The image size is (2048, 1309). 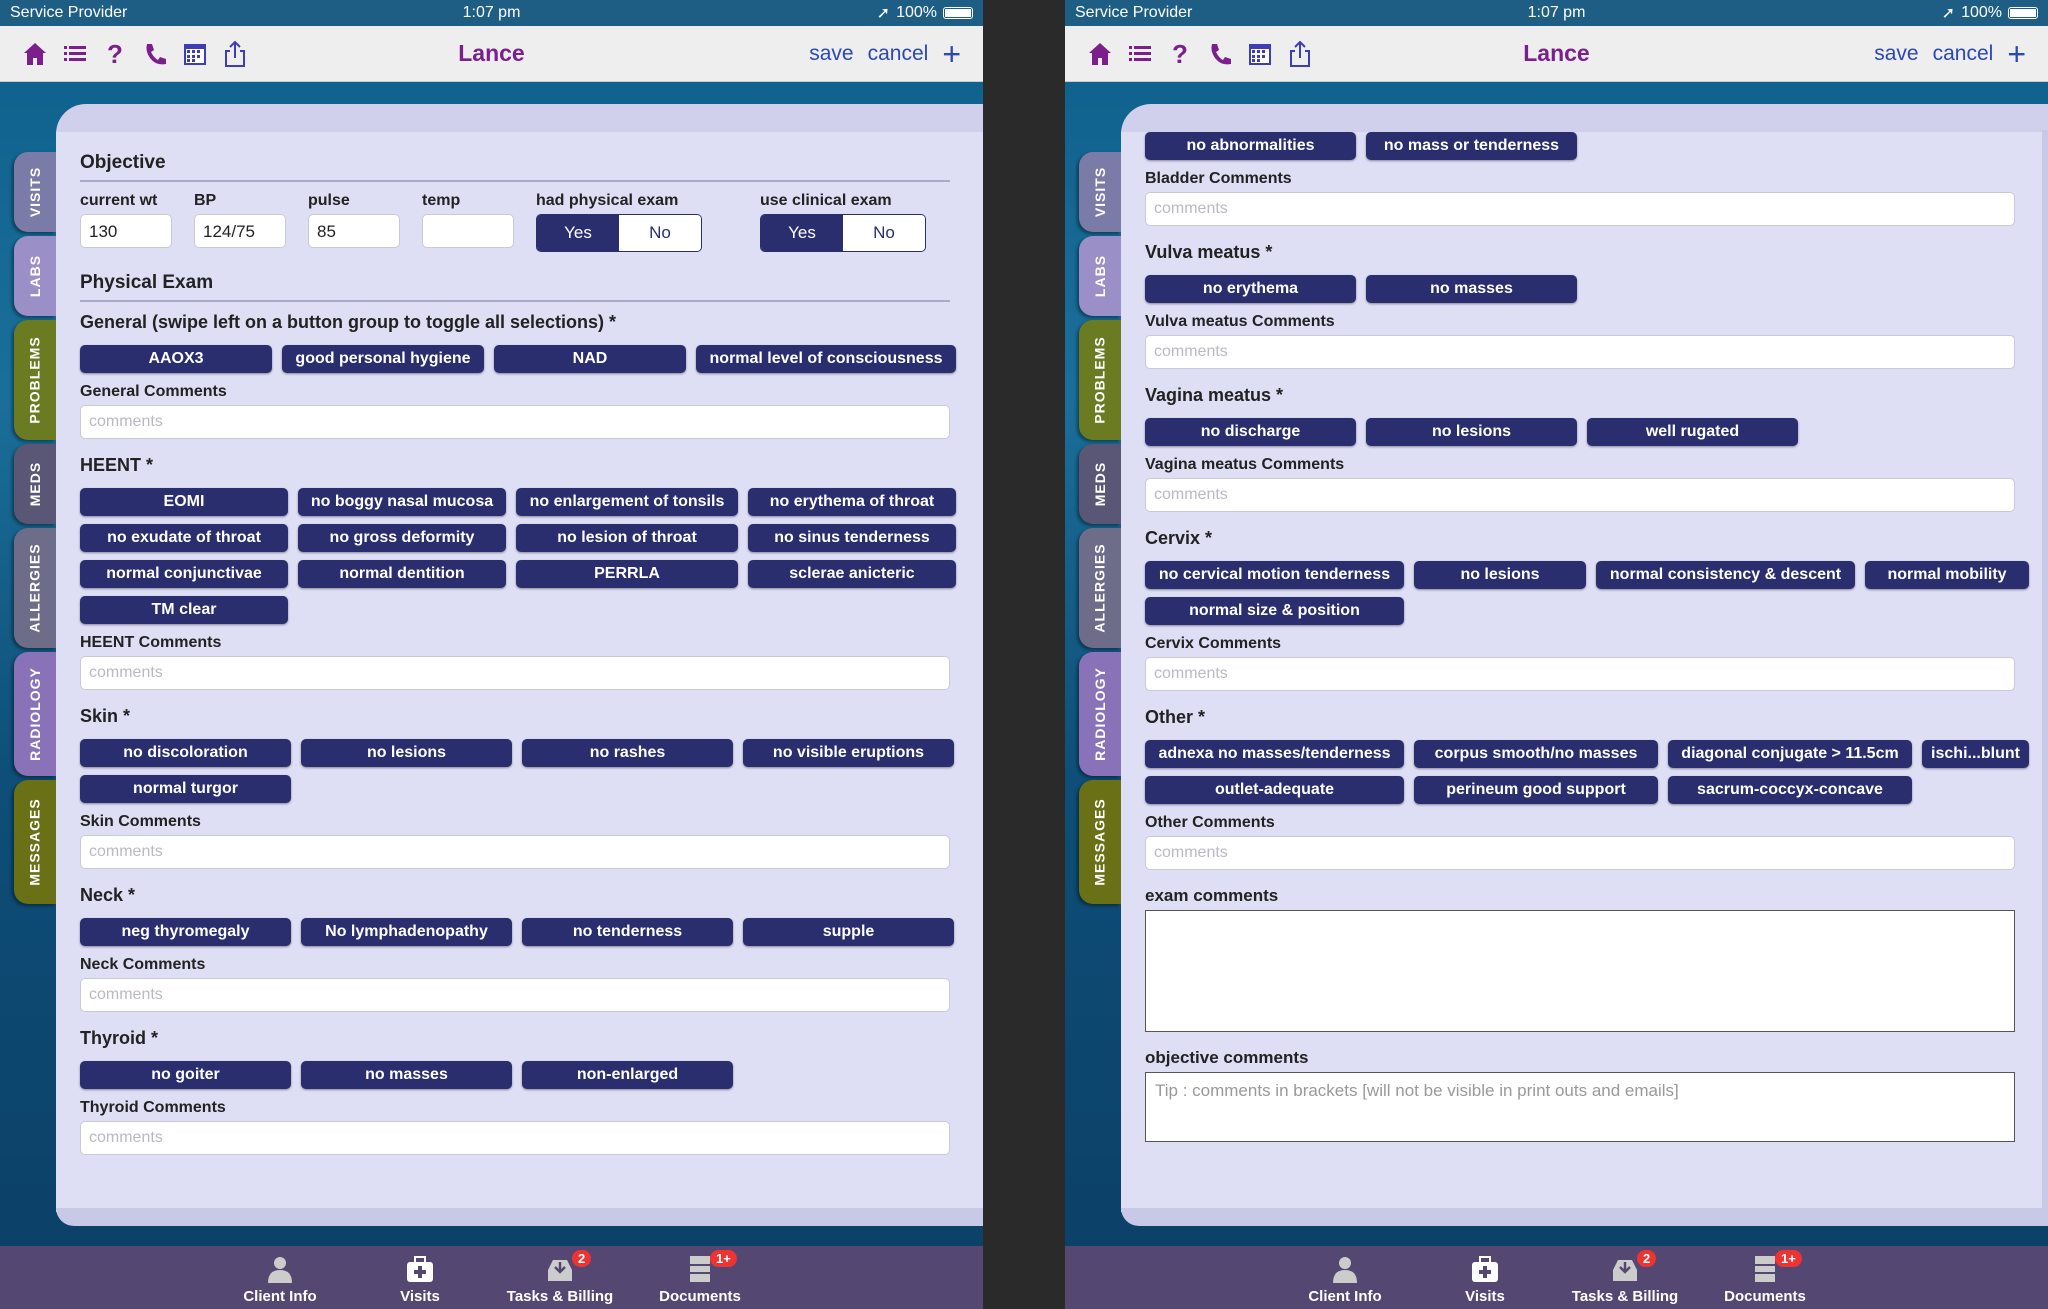 I want to click on vulva-comments-input: comments, so click(x=1580, y=352).